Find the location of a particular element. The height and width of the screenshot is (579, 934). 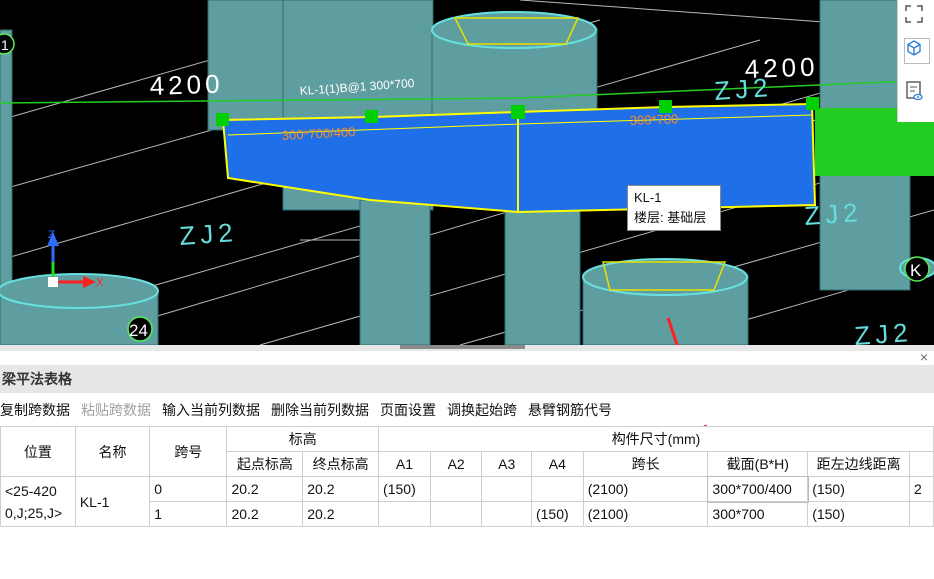

splitter-grip is located at coordinates (462, 347).